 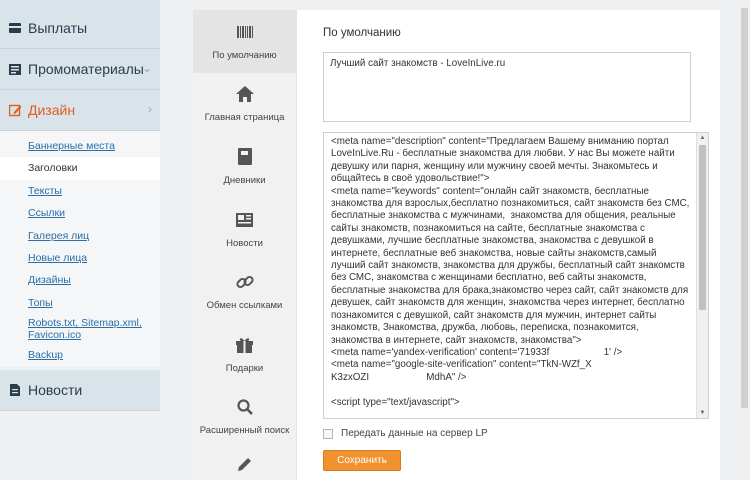 I want to click on meta-scroll-thumb, so click(x=702, y=227).